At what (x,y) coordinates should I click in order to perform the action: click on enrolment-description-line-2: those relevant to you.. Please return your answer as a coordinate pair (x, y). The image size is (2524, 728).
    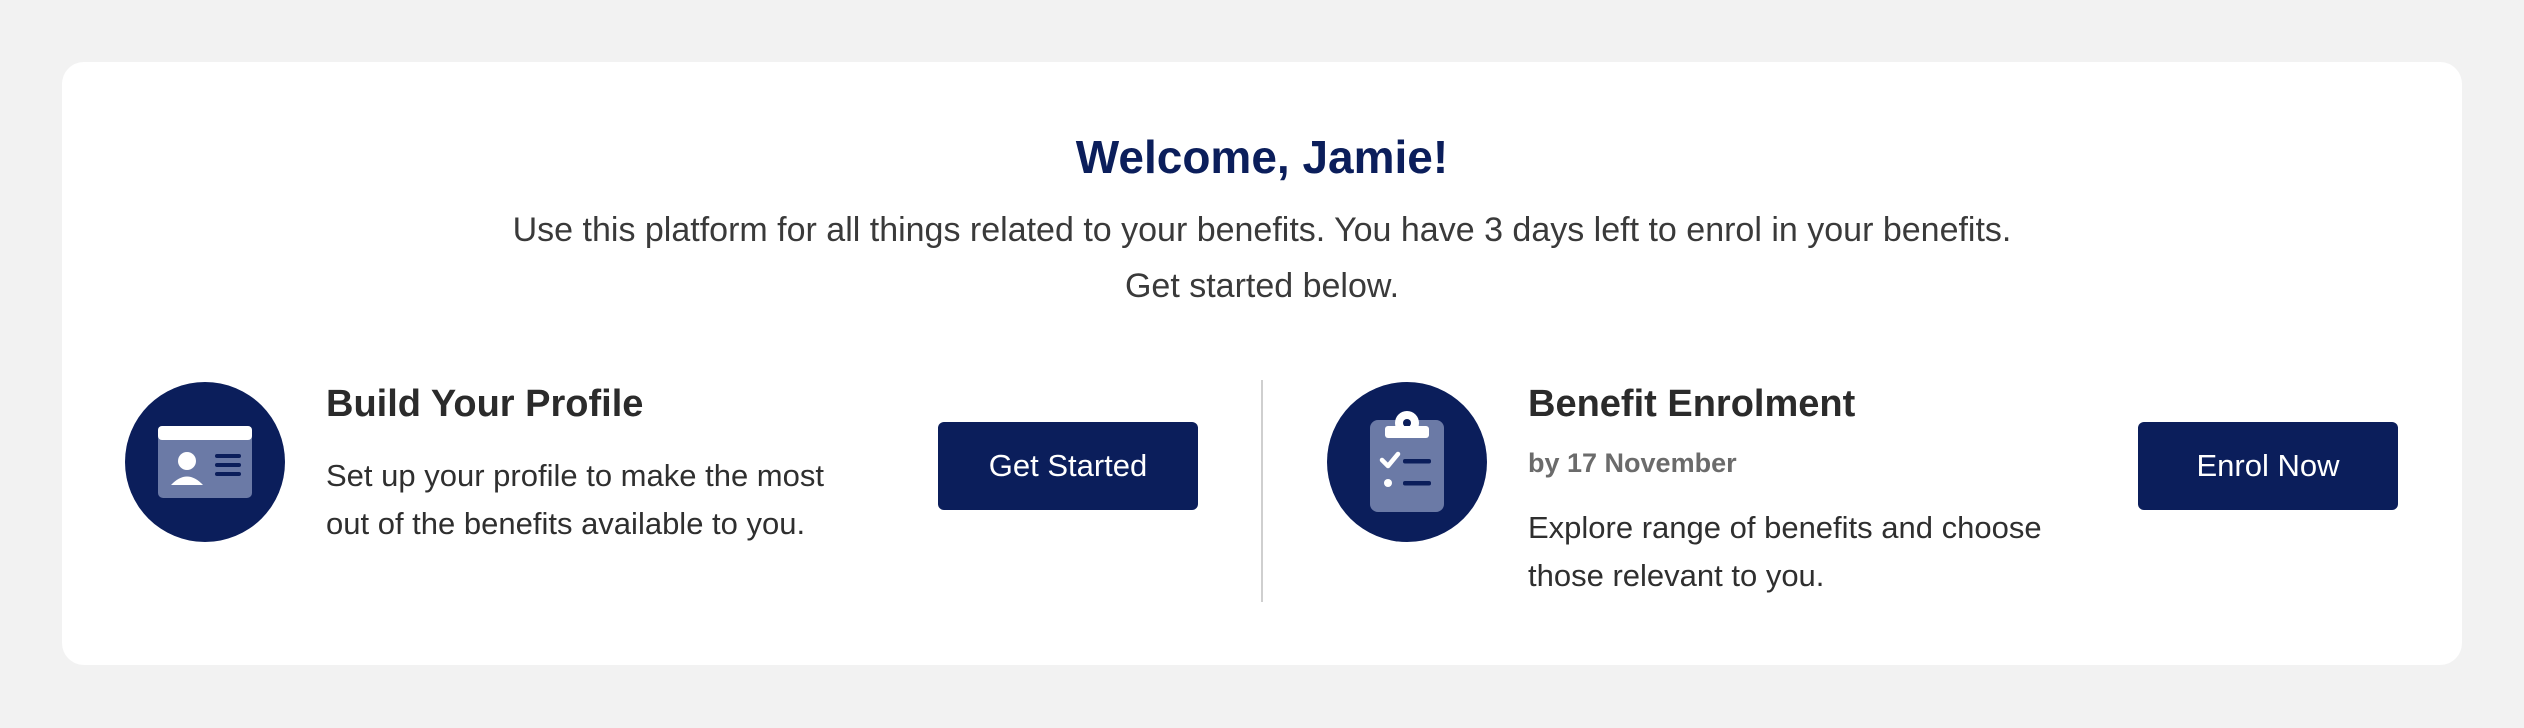
    Looking at the image, I should click on (1676, 575).